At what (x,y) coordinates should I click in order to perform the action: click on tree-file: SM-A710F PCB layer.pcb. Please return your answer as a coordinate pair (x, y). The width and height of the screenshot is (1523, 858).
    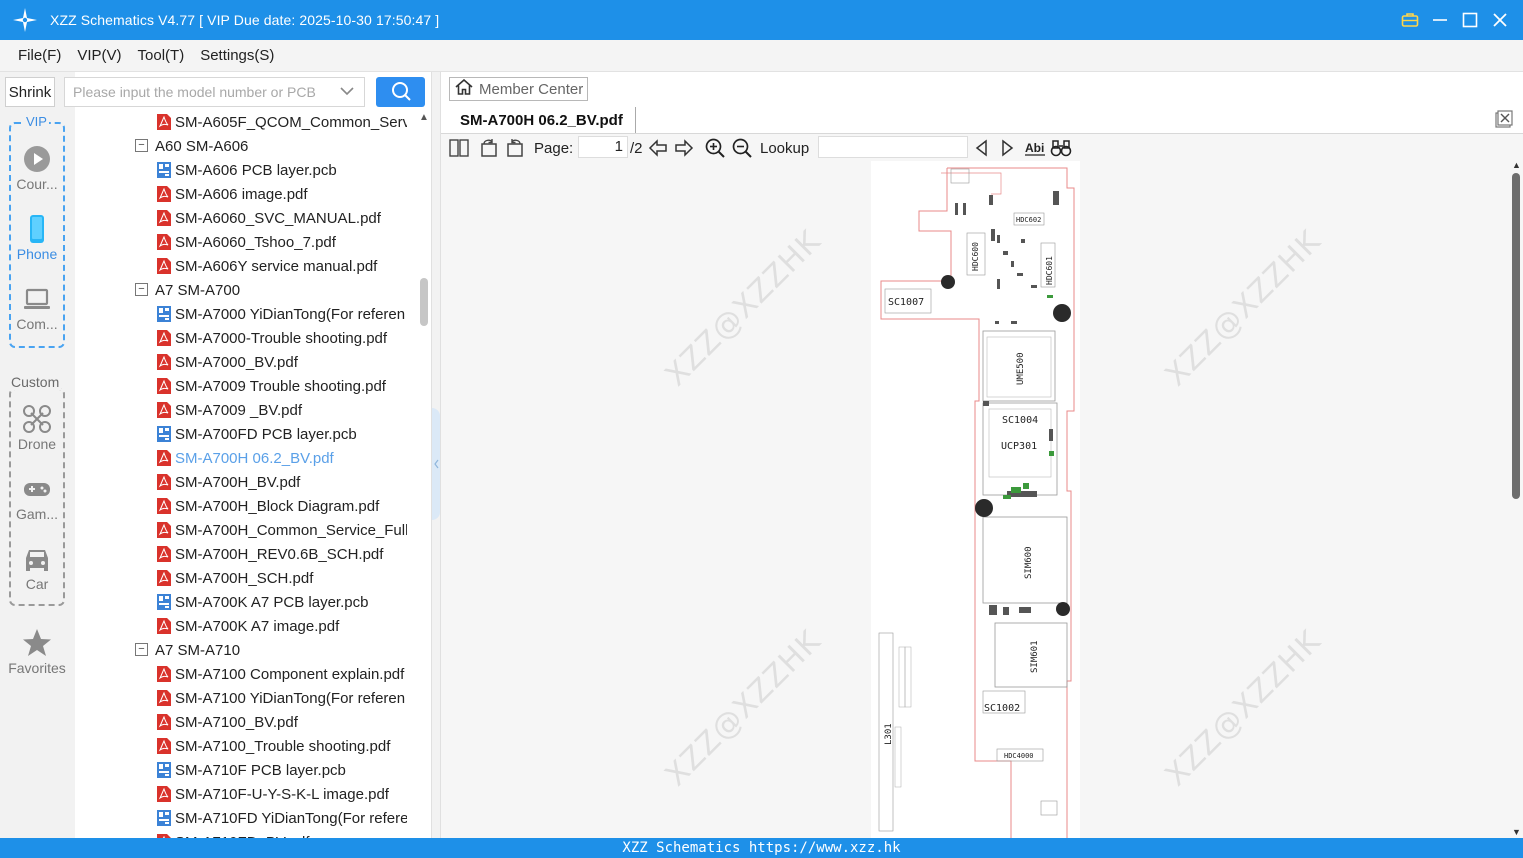
    Looking at the image, I should click on (246, 770).